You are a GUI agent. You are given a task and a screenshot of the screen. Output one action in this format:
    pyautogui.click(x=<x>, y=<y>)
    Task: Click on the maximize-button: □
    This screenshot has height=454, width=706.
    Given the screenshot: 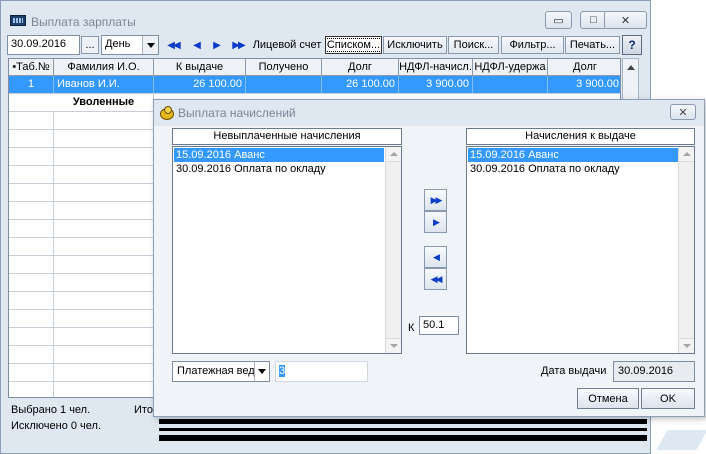 What is the action you would take?
    pyautogui.click(x=593, y=20)
    